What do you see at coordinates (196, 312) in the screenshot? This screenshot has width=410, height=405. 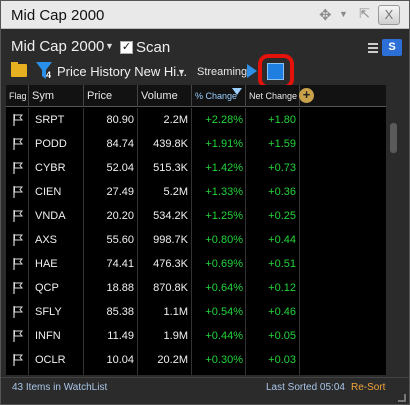 I see `table-row: SFLY 85.38 1.1M +0.54% +0.46` at bounding box center [196, 312].